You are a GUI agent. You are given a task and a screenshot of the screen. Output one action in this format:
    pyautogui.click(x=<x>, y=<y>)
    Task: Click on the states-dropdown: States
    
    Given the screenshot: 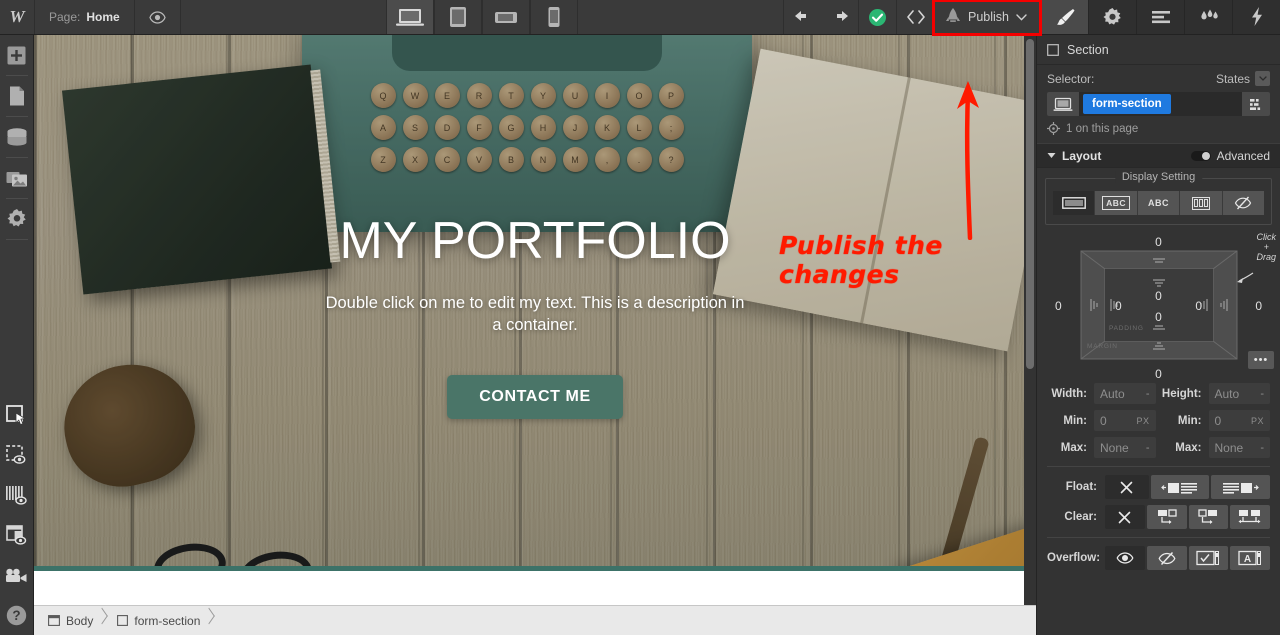 What is the action you would take?
    pyautogui.click(x=1243, y=78)
    